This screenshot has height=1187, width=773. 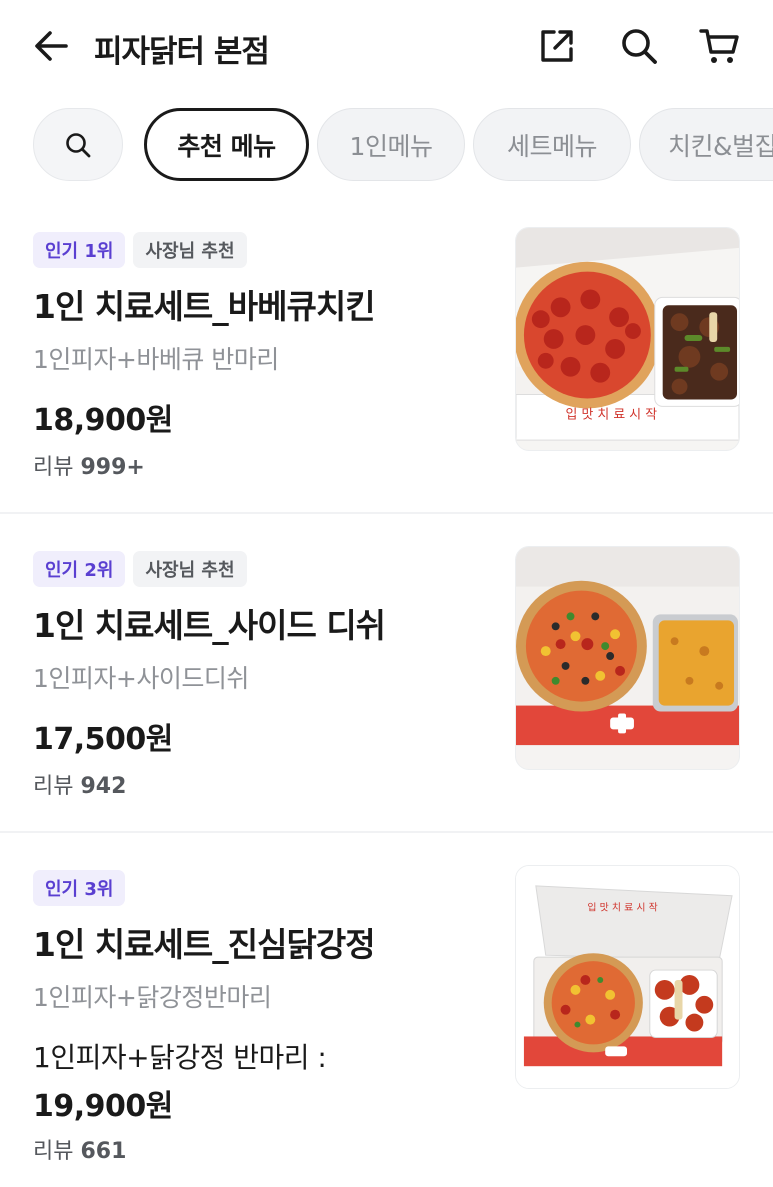 I want to click on chip-set-menu: 세트메뉴, so click(x=552, y=144).